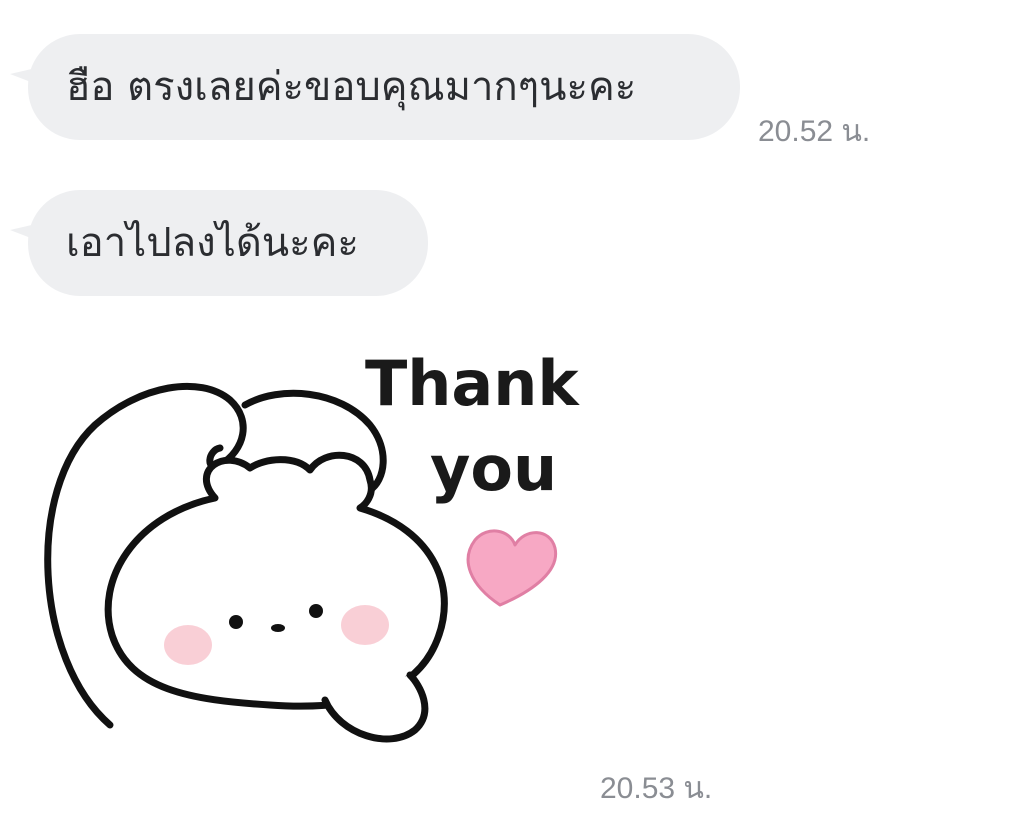 This screenshot has width=1029, height=834. I want to click on sticker-text-thank: Thank, so click(472, 383).